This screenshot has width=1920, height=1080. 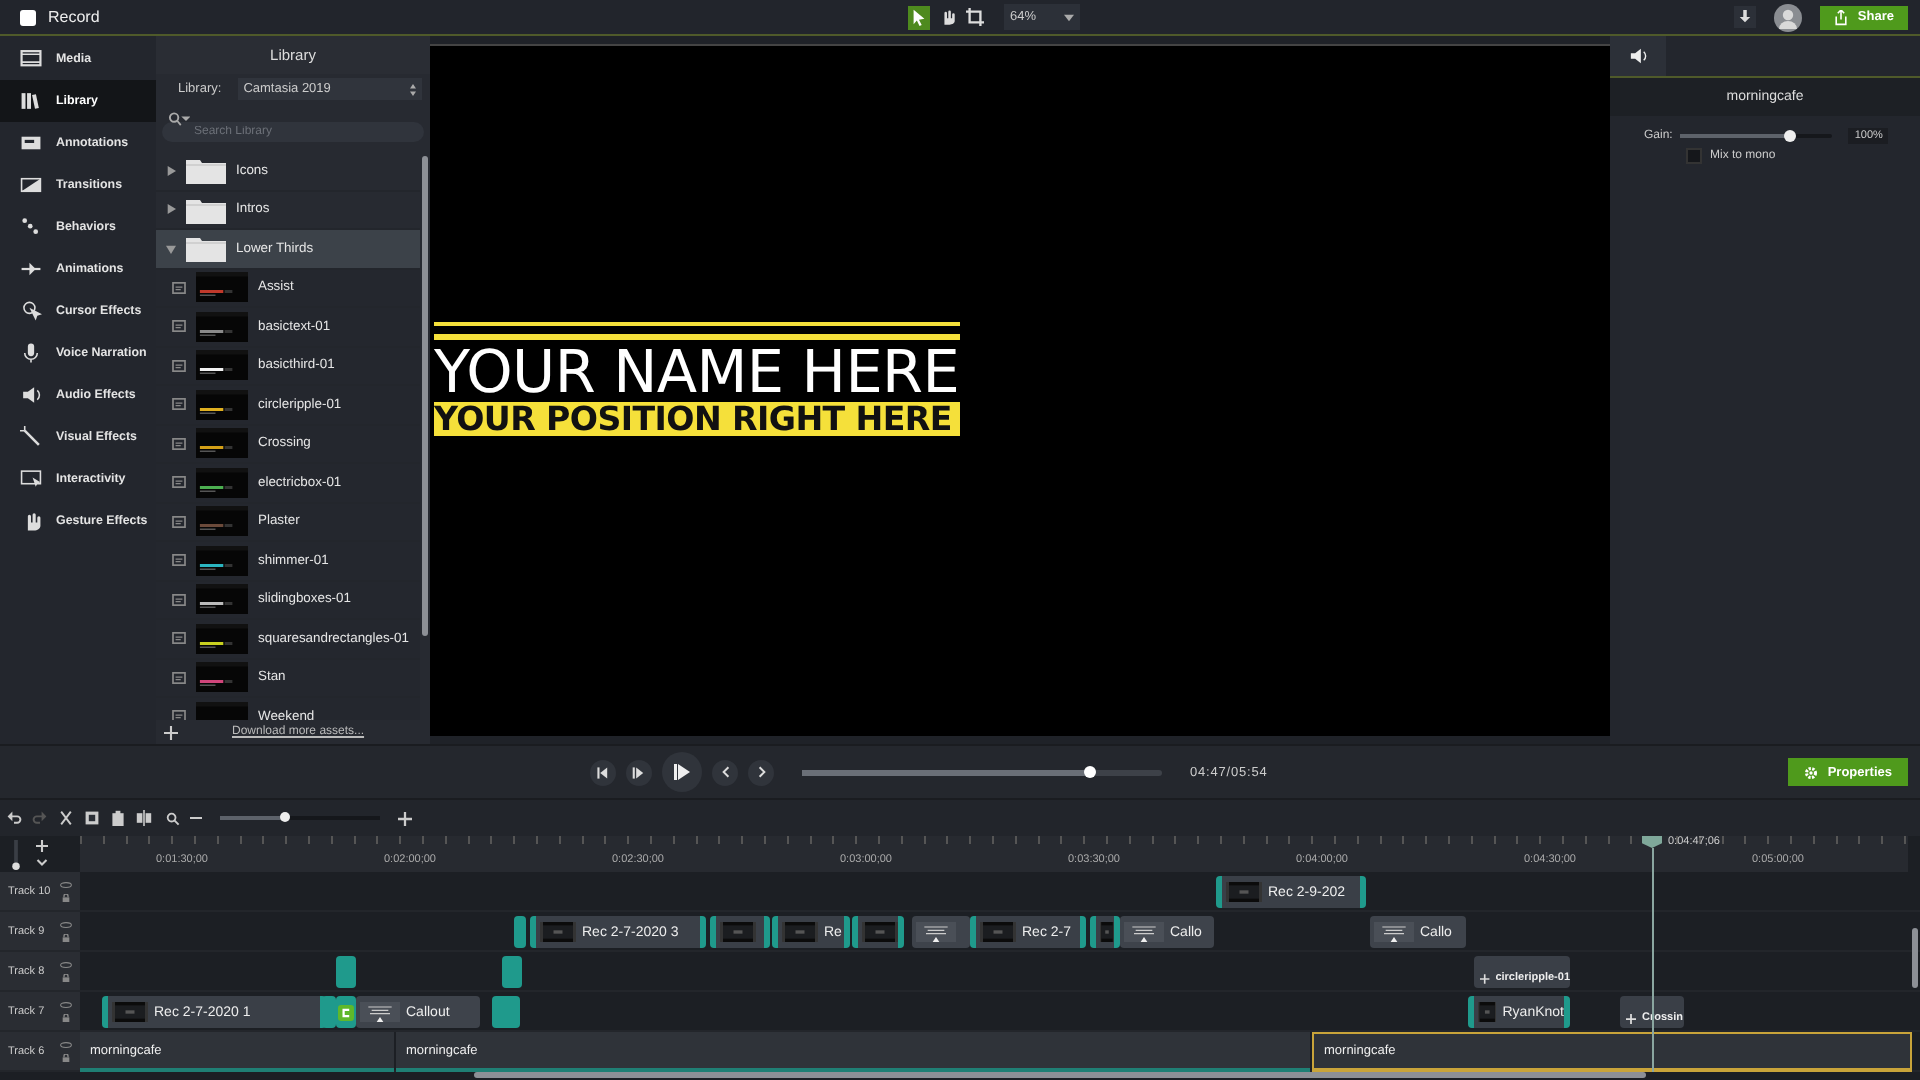 What do you see at coordinates (31, 353) in the screenshot?
I see `microphone-icon` at bounding box center [31, 353].